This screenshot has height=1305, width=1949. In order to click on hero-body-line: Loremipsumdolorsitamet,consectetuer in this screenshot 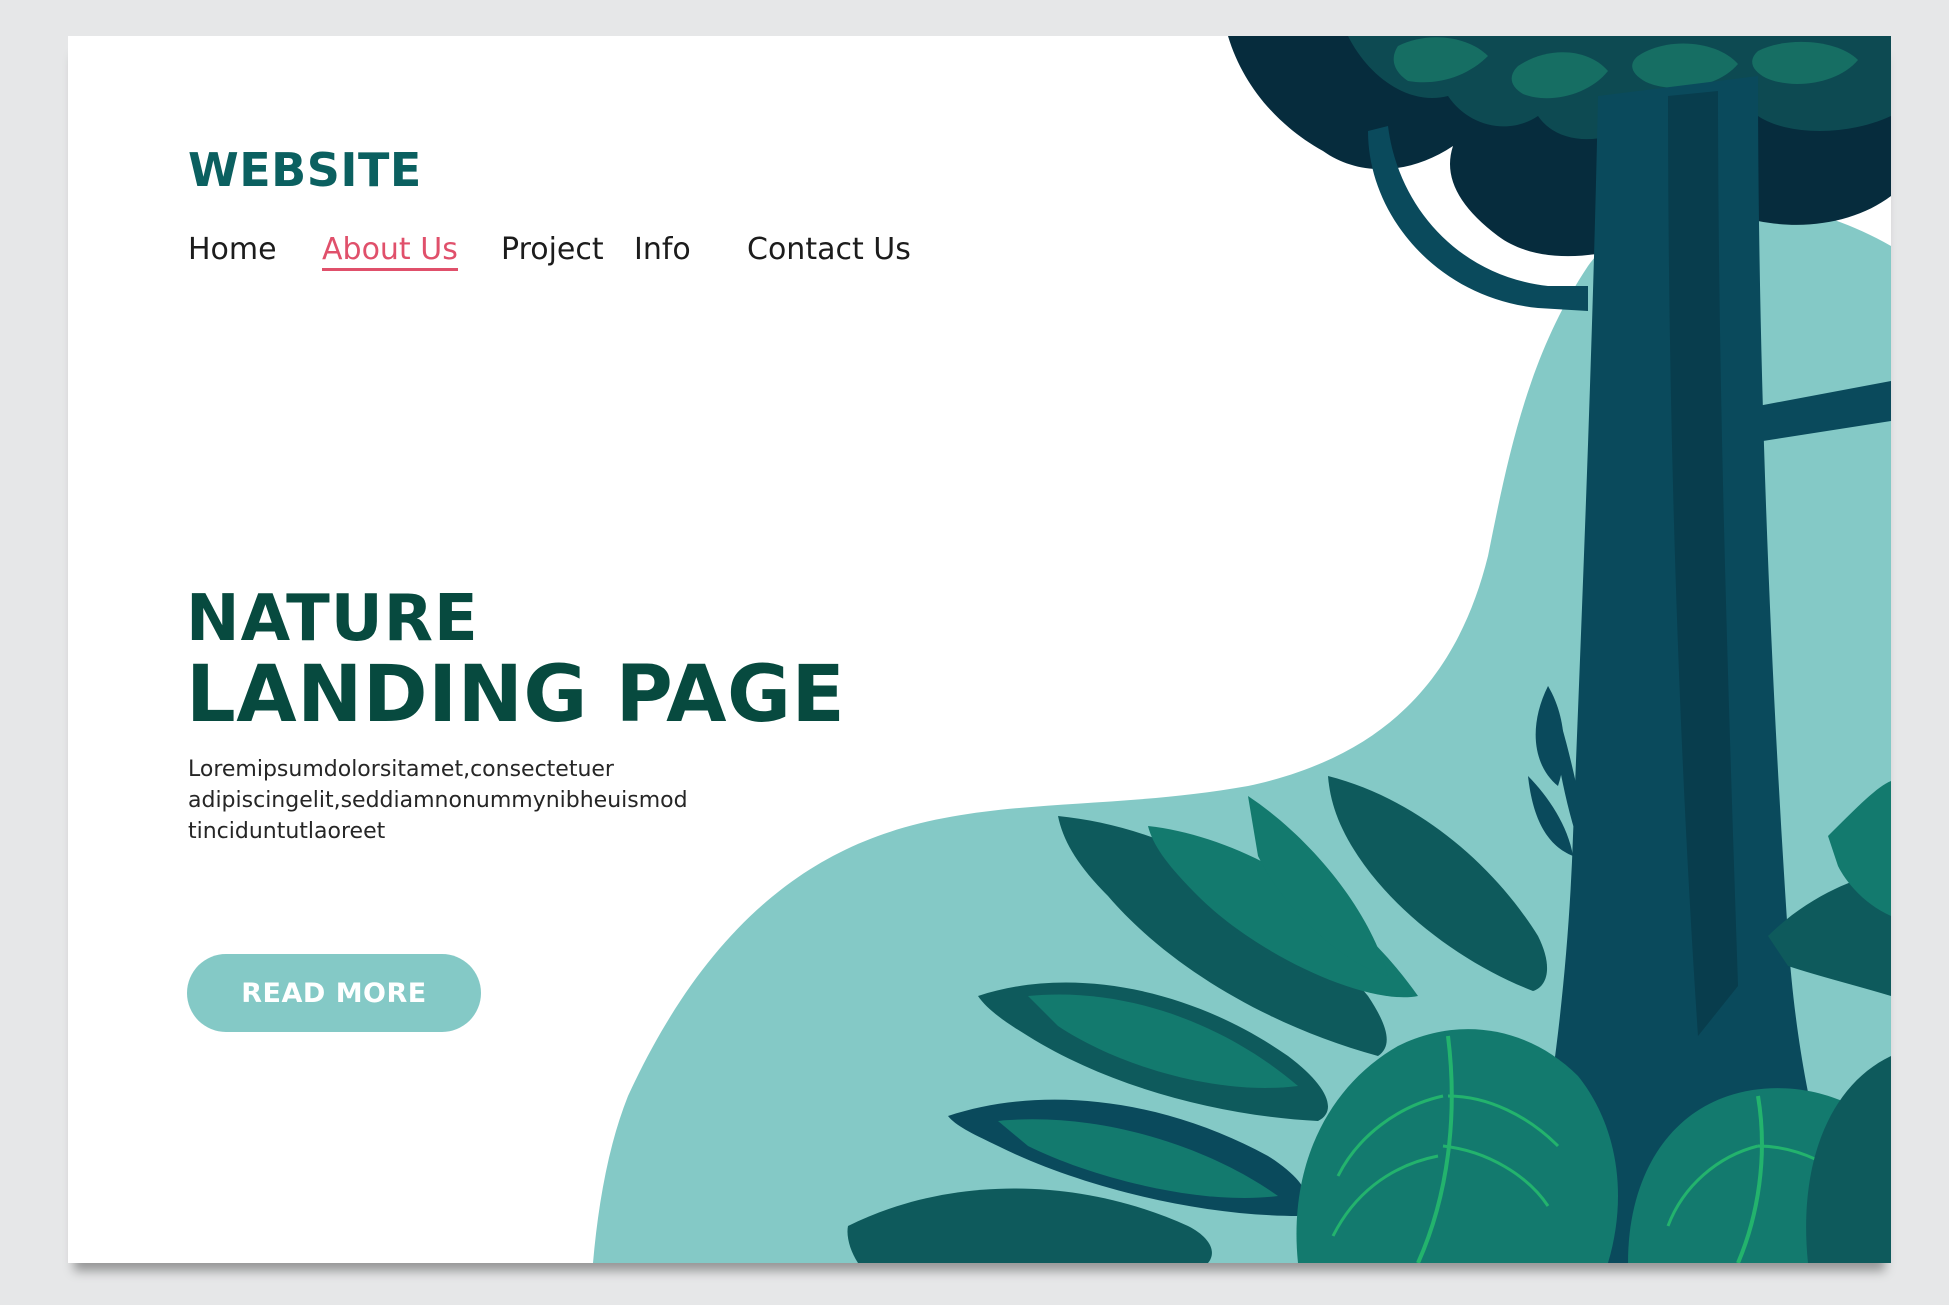, I will do `click(401, 769)`.